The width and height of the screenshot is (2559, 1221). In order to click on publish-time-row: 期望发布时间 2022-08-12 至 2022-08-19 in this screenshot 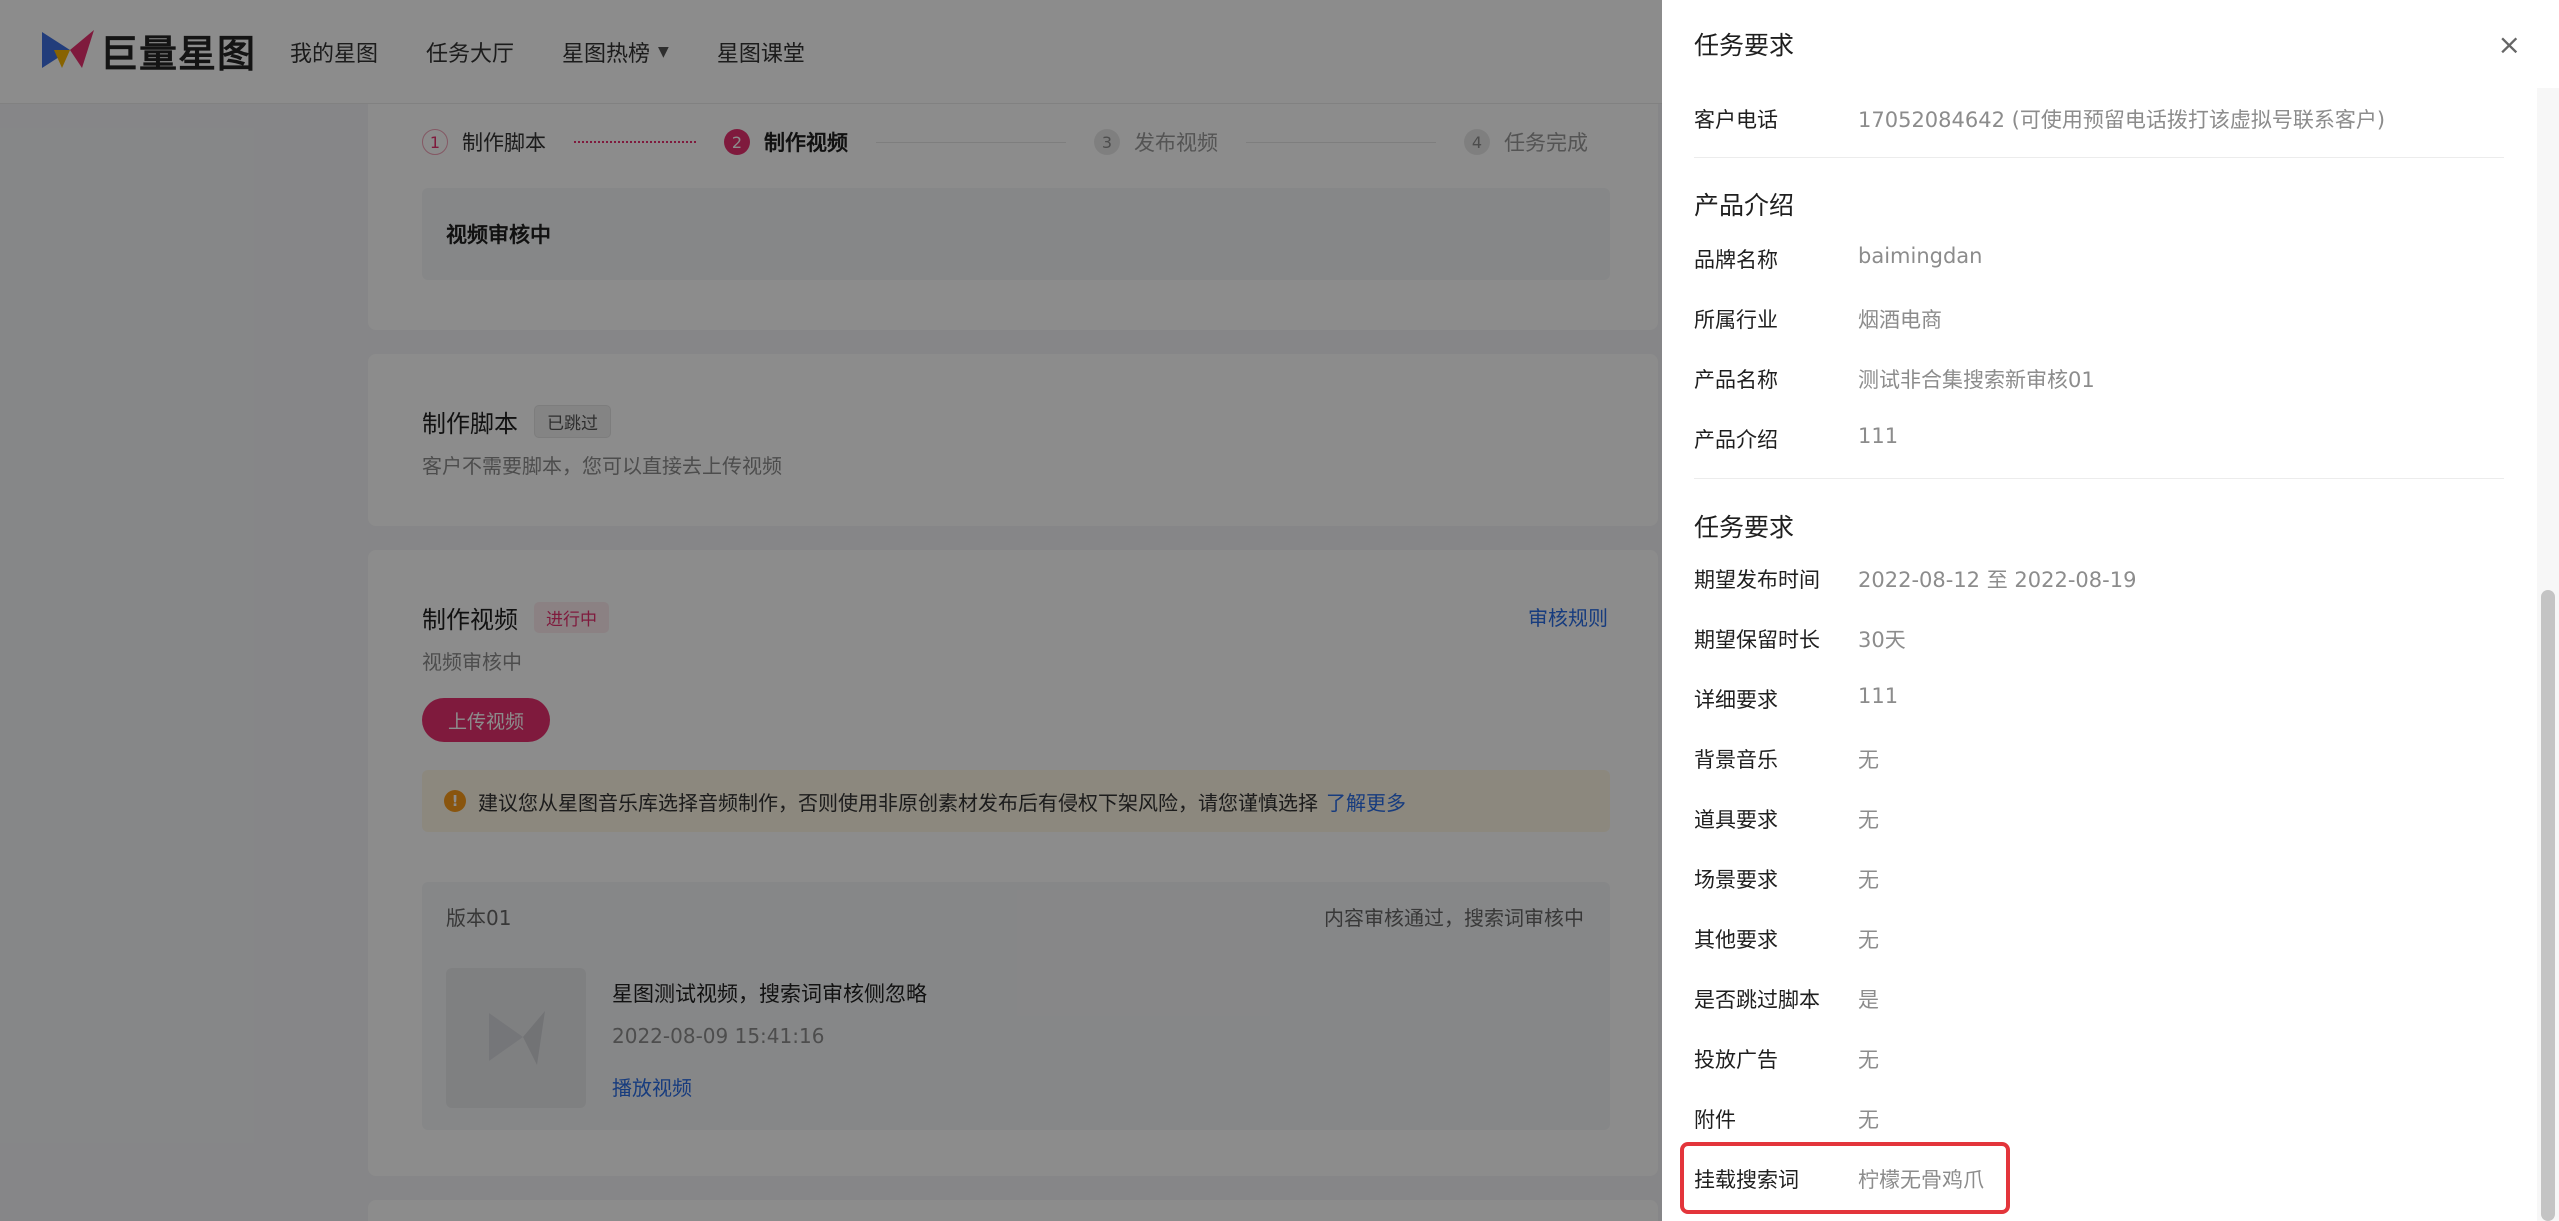, I will do `click(1915, 579)`.